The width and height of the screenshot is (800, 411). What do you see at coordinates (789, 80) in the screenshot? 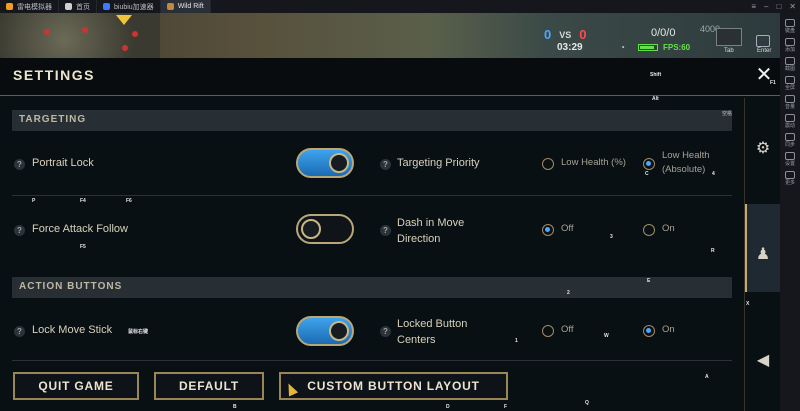
I see `fullscreen-icon` at bounding box center [789, 80].